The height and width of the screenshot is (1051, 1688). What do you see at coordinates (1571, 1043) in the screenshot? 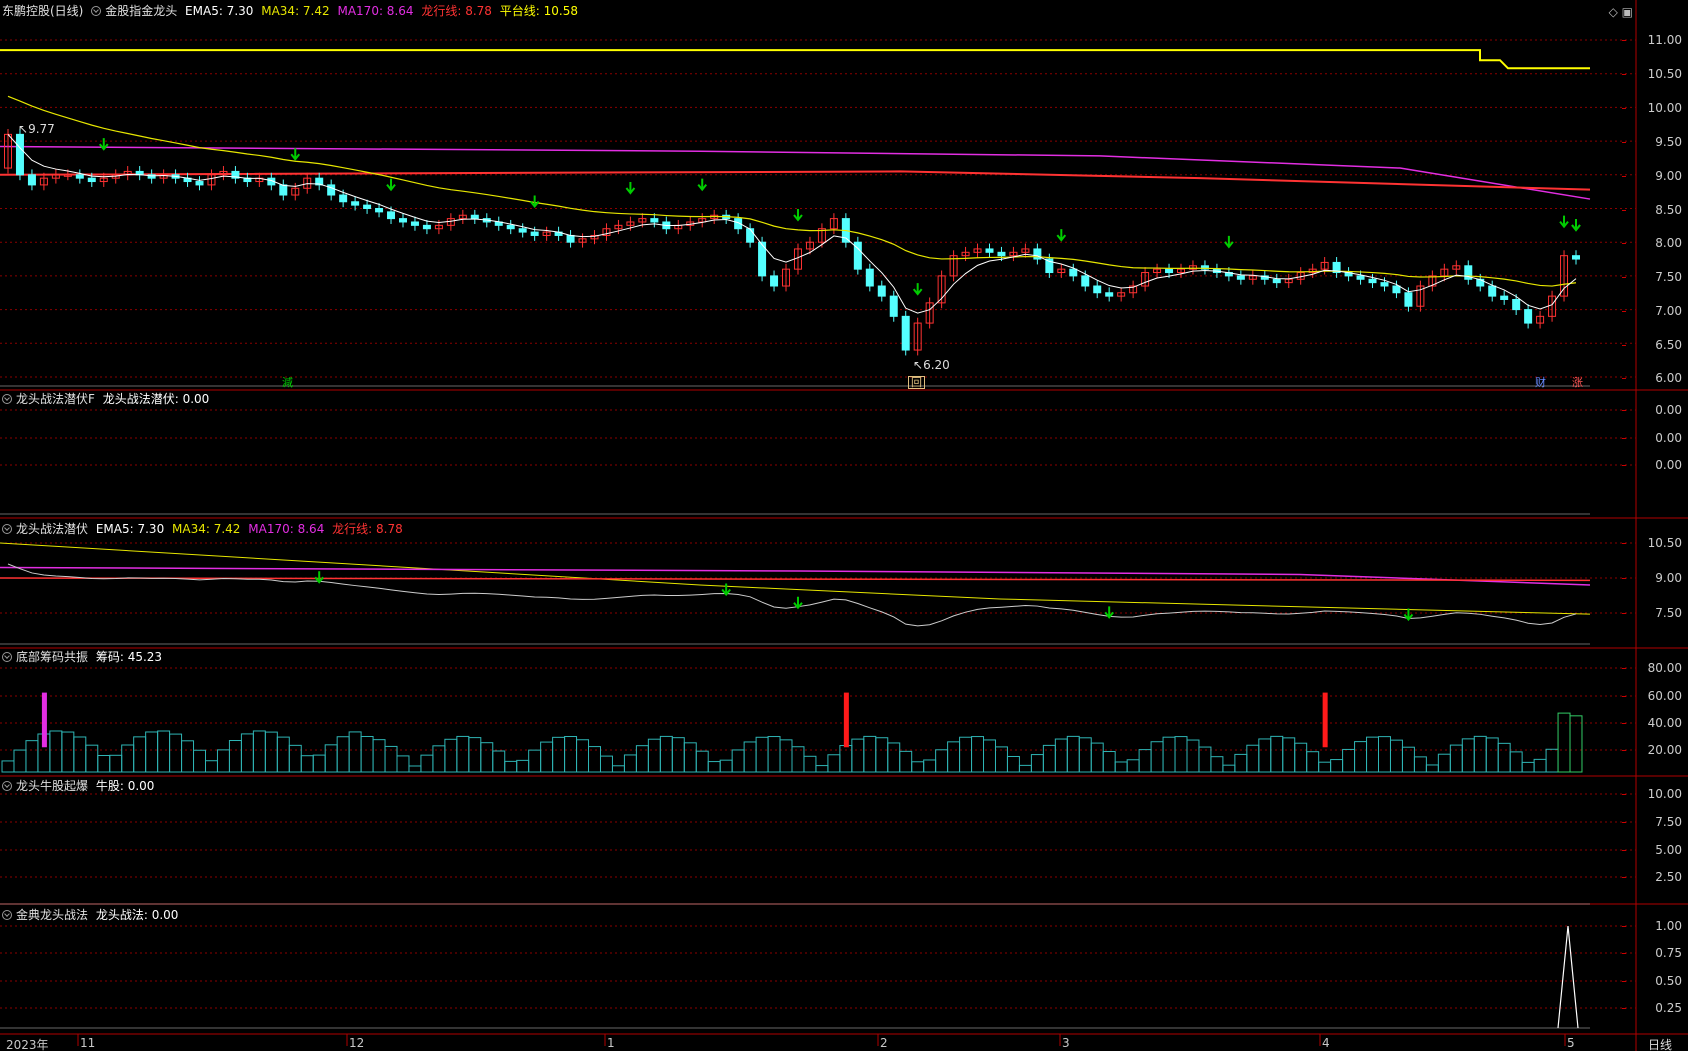
I see `date-label: 5` at bounding box center [1571, 1043].